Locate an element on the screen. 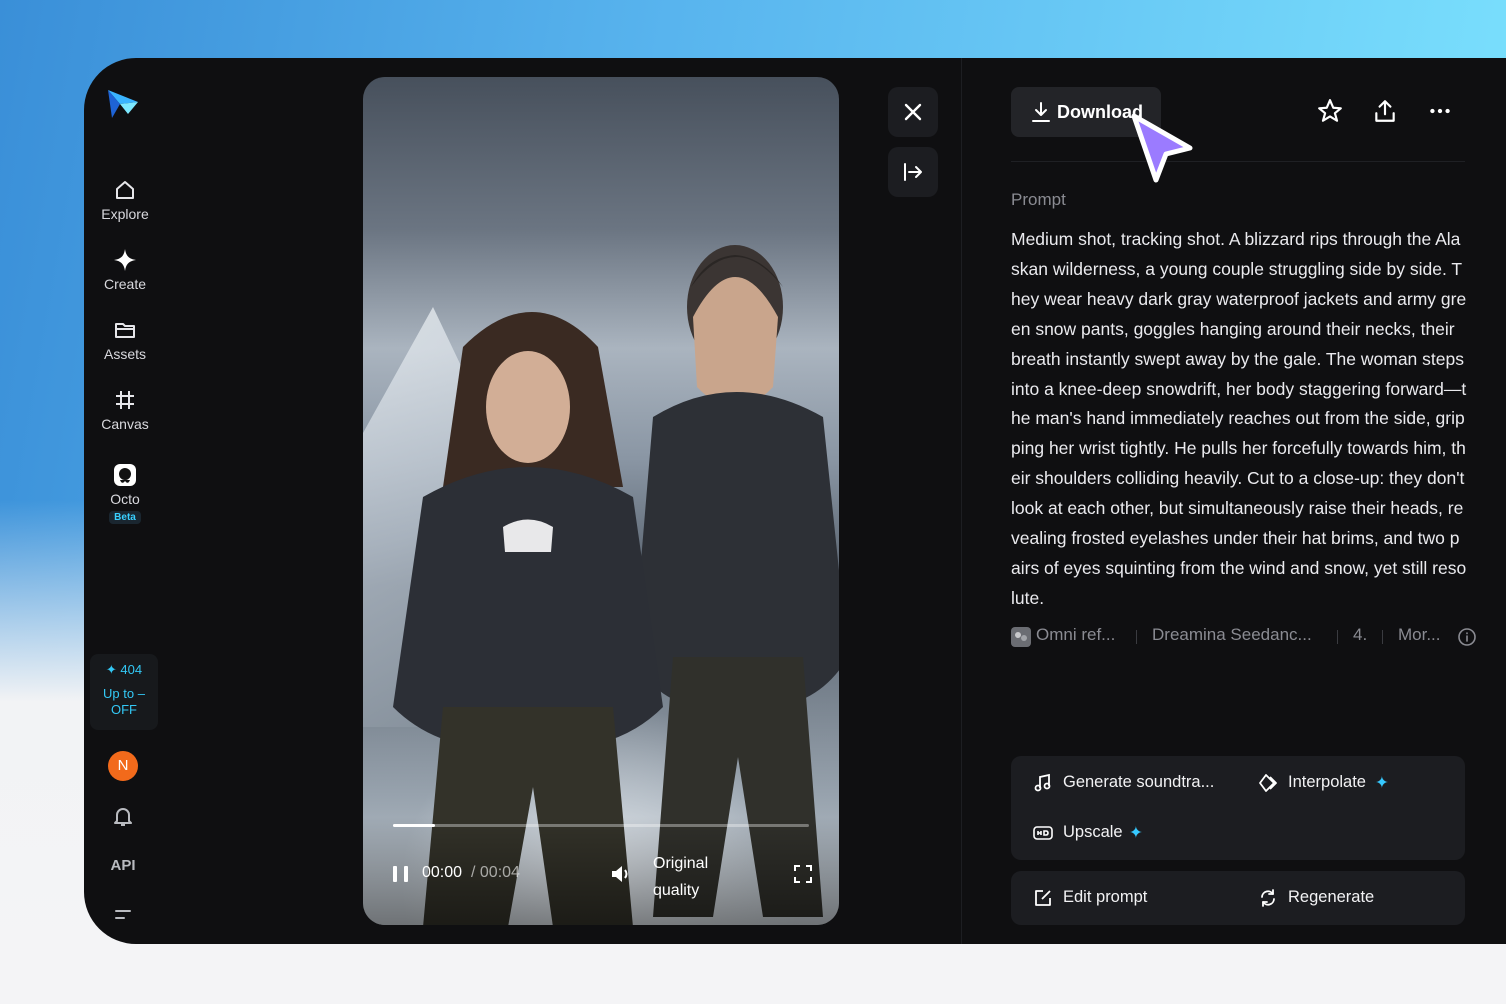 This screenshot has width=1506, height=1004. current-time: 00:00 is located at coordinates (442, 872).